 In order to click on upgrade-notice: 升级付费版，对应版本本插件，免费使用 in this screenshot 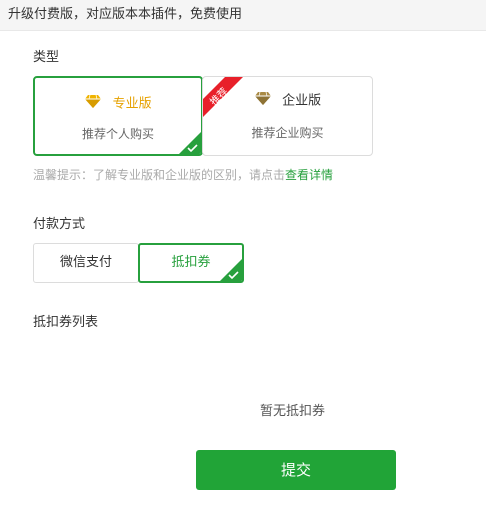, I will do `click(125, 14)`.